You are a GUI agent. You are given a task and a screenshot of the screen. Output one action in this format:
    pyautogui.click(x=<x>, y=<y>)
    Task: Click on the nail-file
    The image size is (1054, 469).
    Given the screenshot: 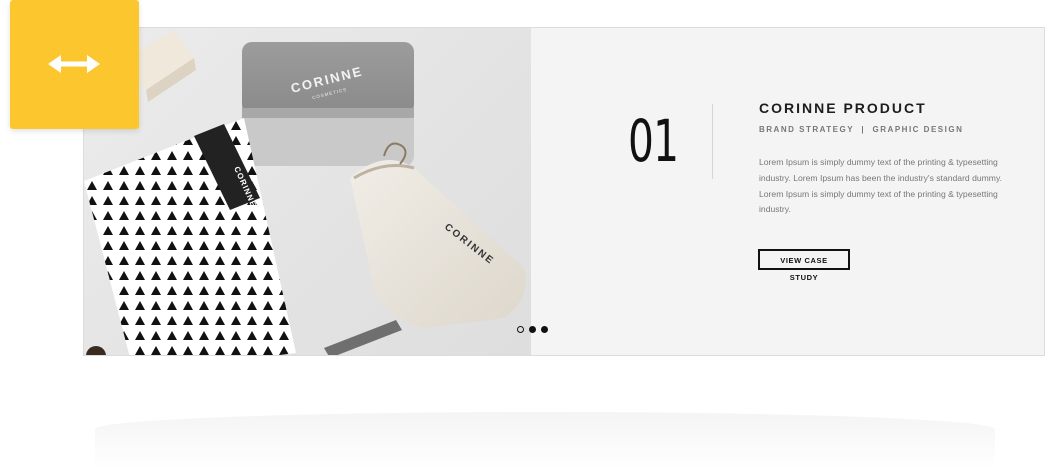 What is the action you would take?
    pyautogui.click(x=363, y=337)
    